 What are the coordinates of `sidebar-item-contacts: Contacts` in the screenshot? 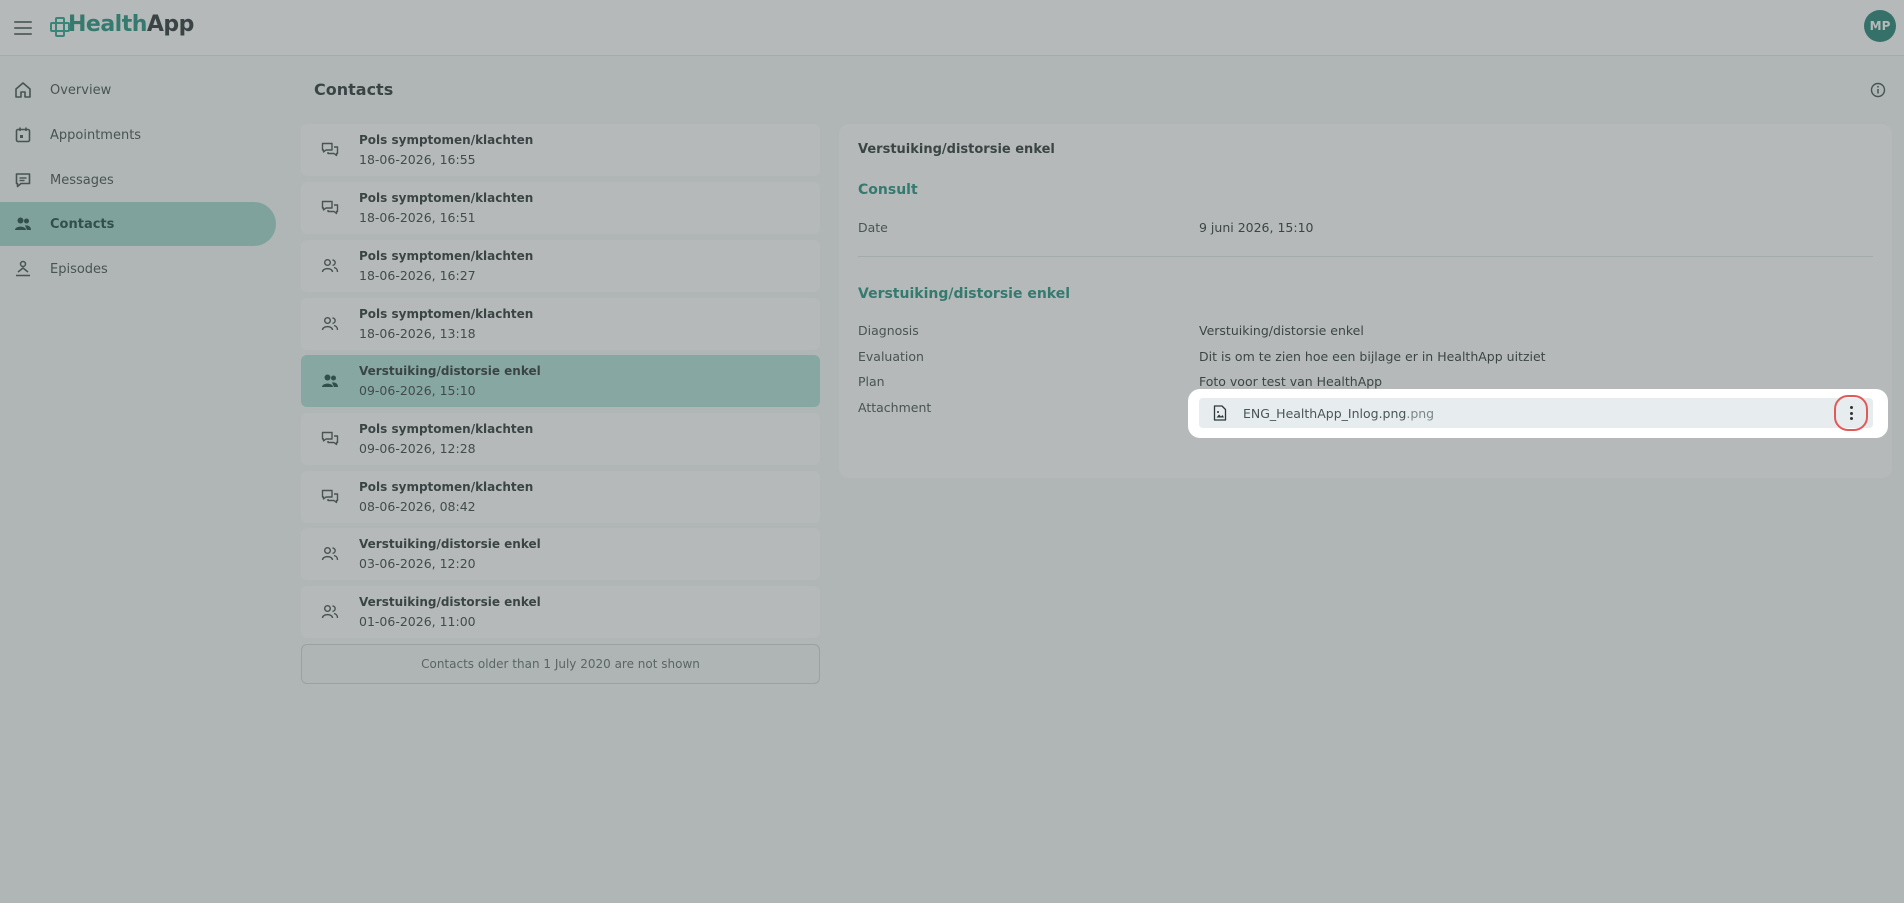 It's located at (138, 224).